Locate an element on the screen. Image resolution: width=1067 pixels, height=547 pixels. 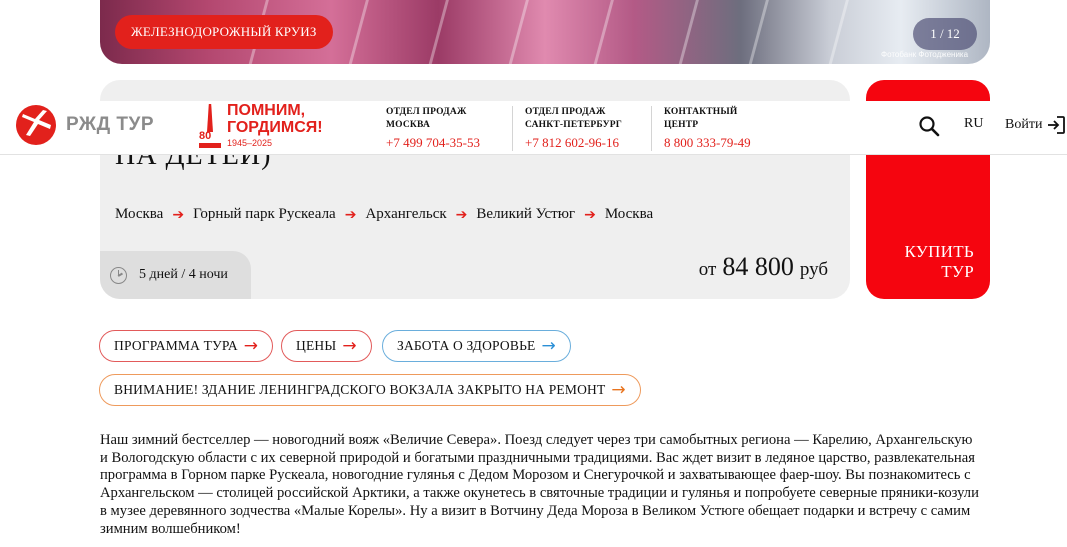
login-label: Войти is located at coordinates (1024, 124).